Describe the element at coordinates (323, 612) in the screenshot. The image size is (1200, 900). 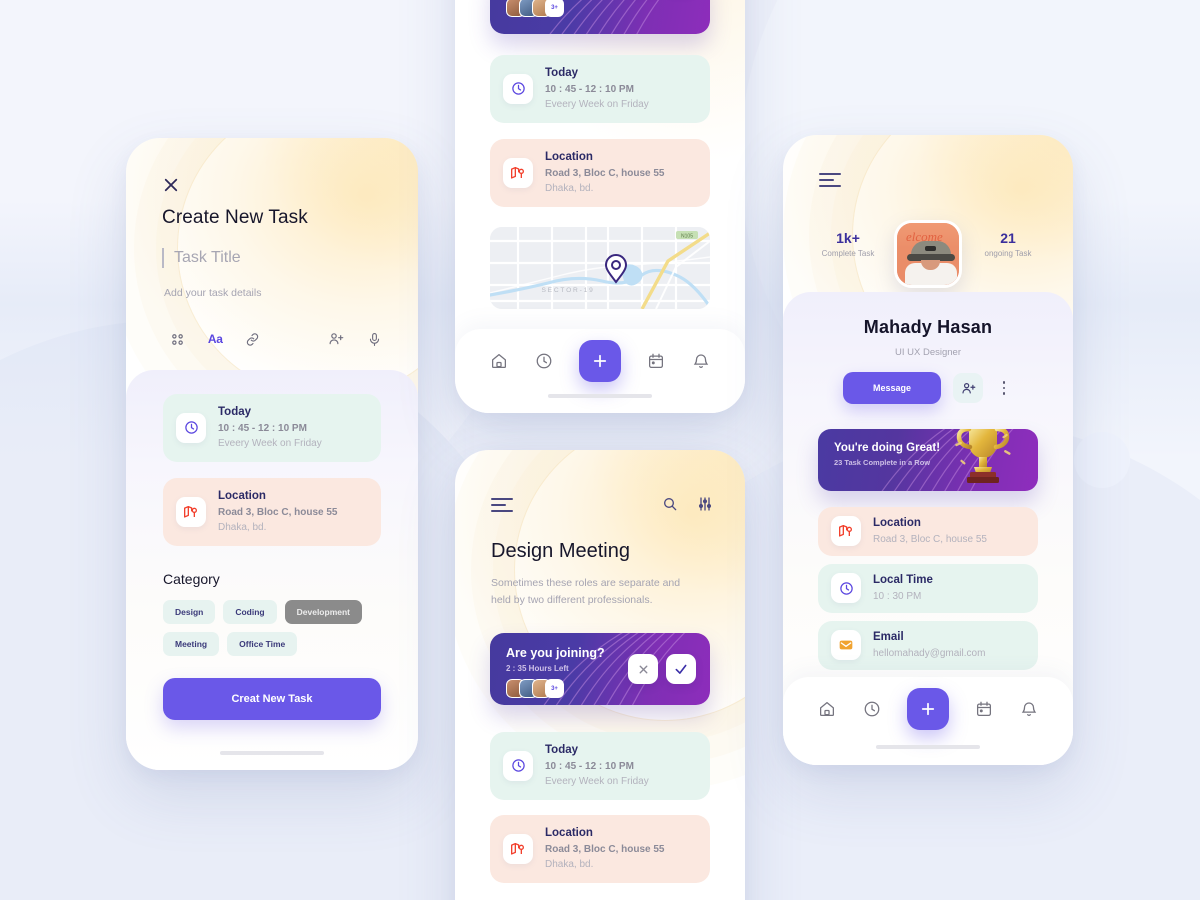
I see `category-chip-development: Development` at that location.